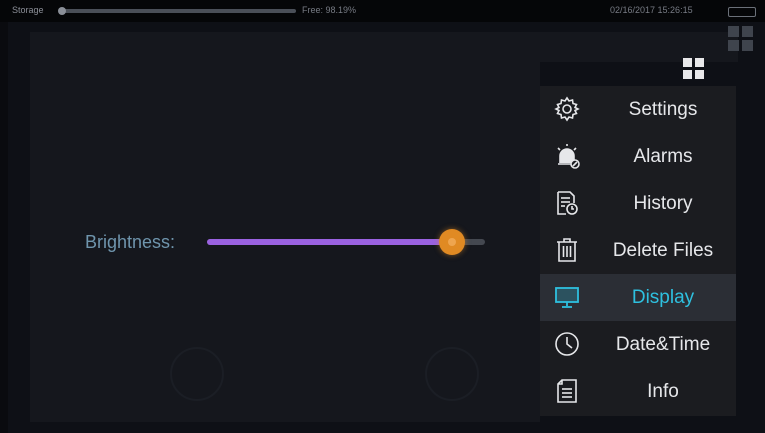 This screenshot has height=433, width=765. I want to click on storage-indicator, so click(62, 11).